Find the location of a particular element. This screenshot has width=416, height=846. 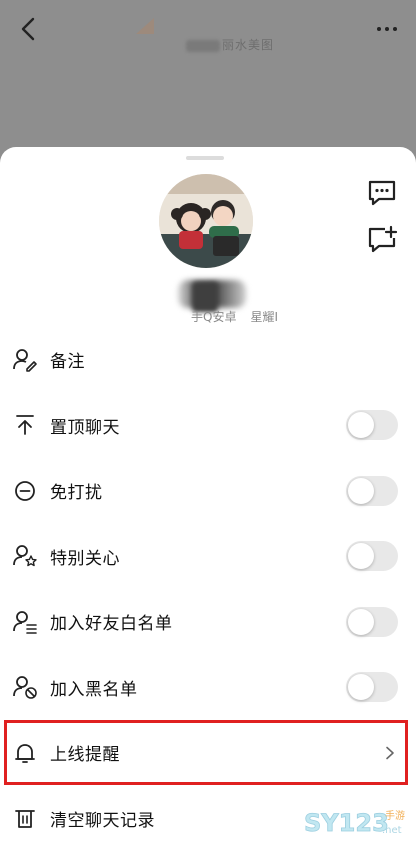

do-not-disturb-icon is located at coordinates (25, 490).